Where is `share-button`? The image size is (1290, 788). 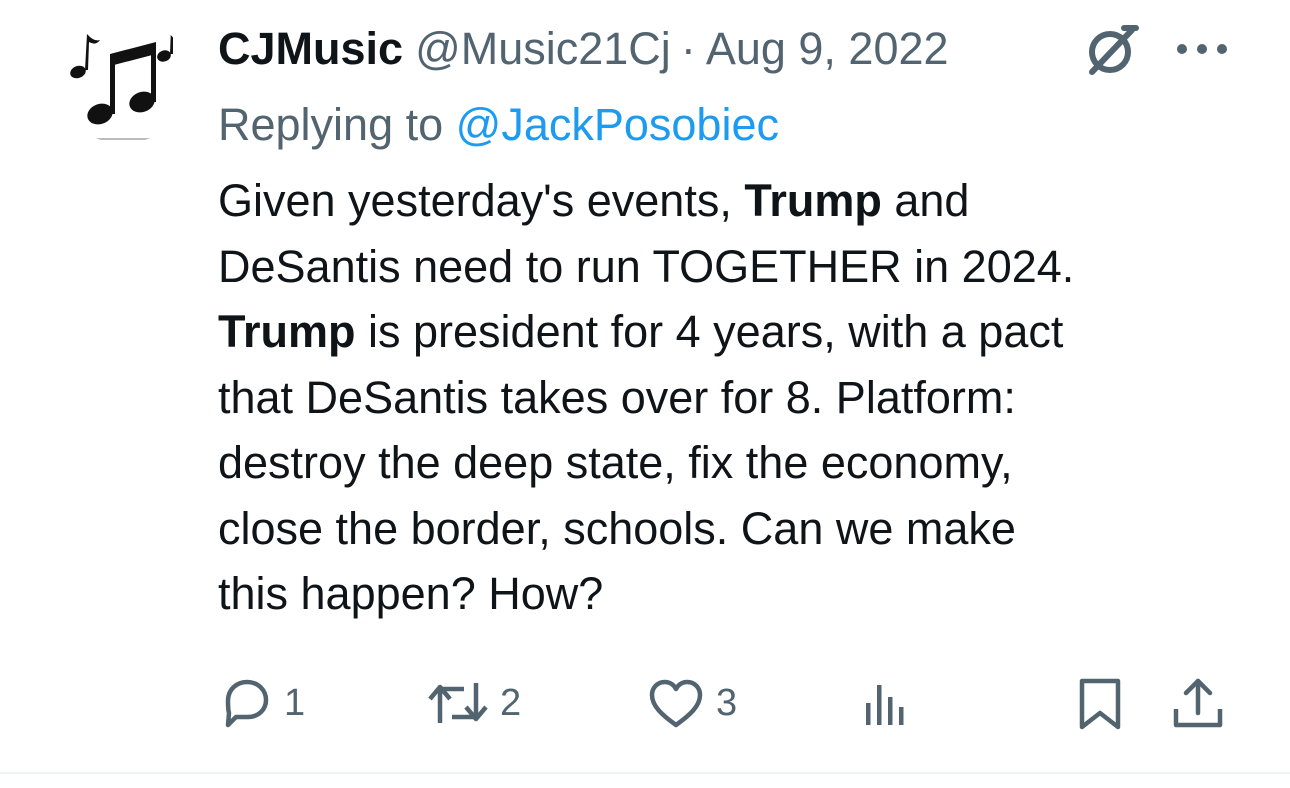 share-button is located at coordinates (1198, 703).